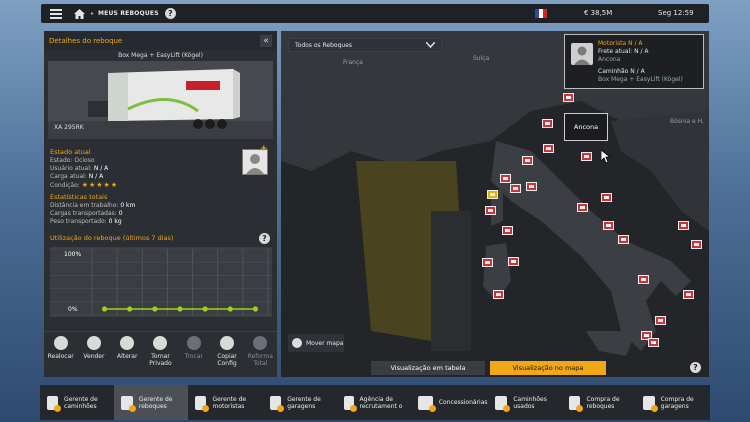  Describe the element at coordinates (676, 13) in the screenshot. I see `game-clock: Seg 12:59` at that location.